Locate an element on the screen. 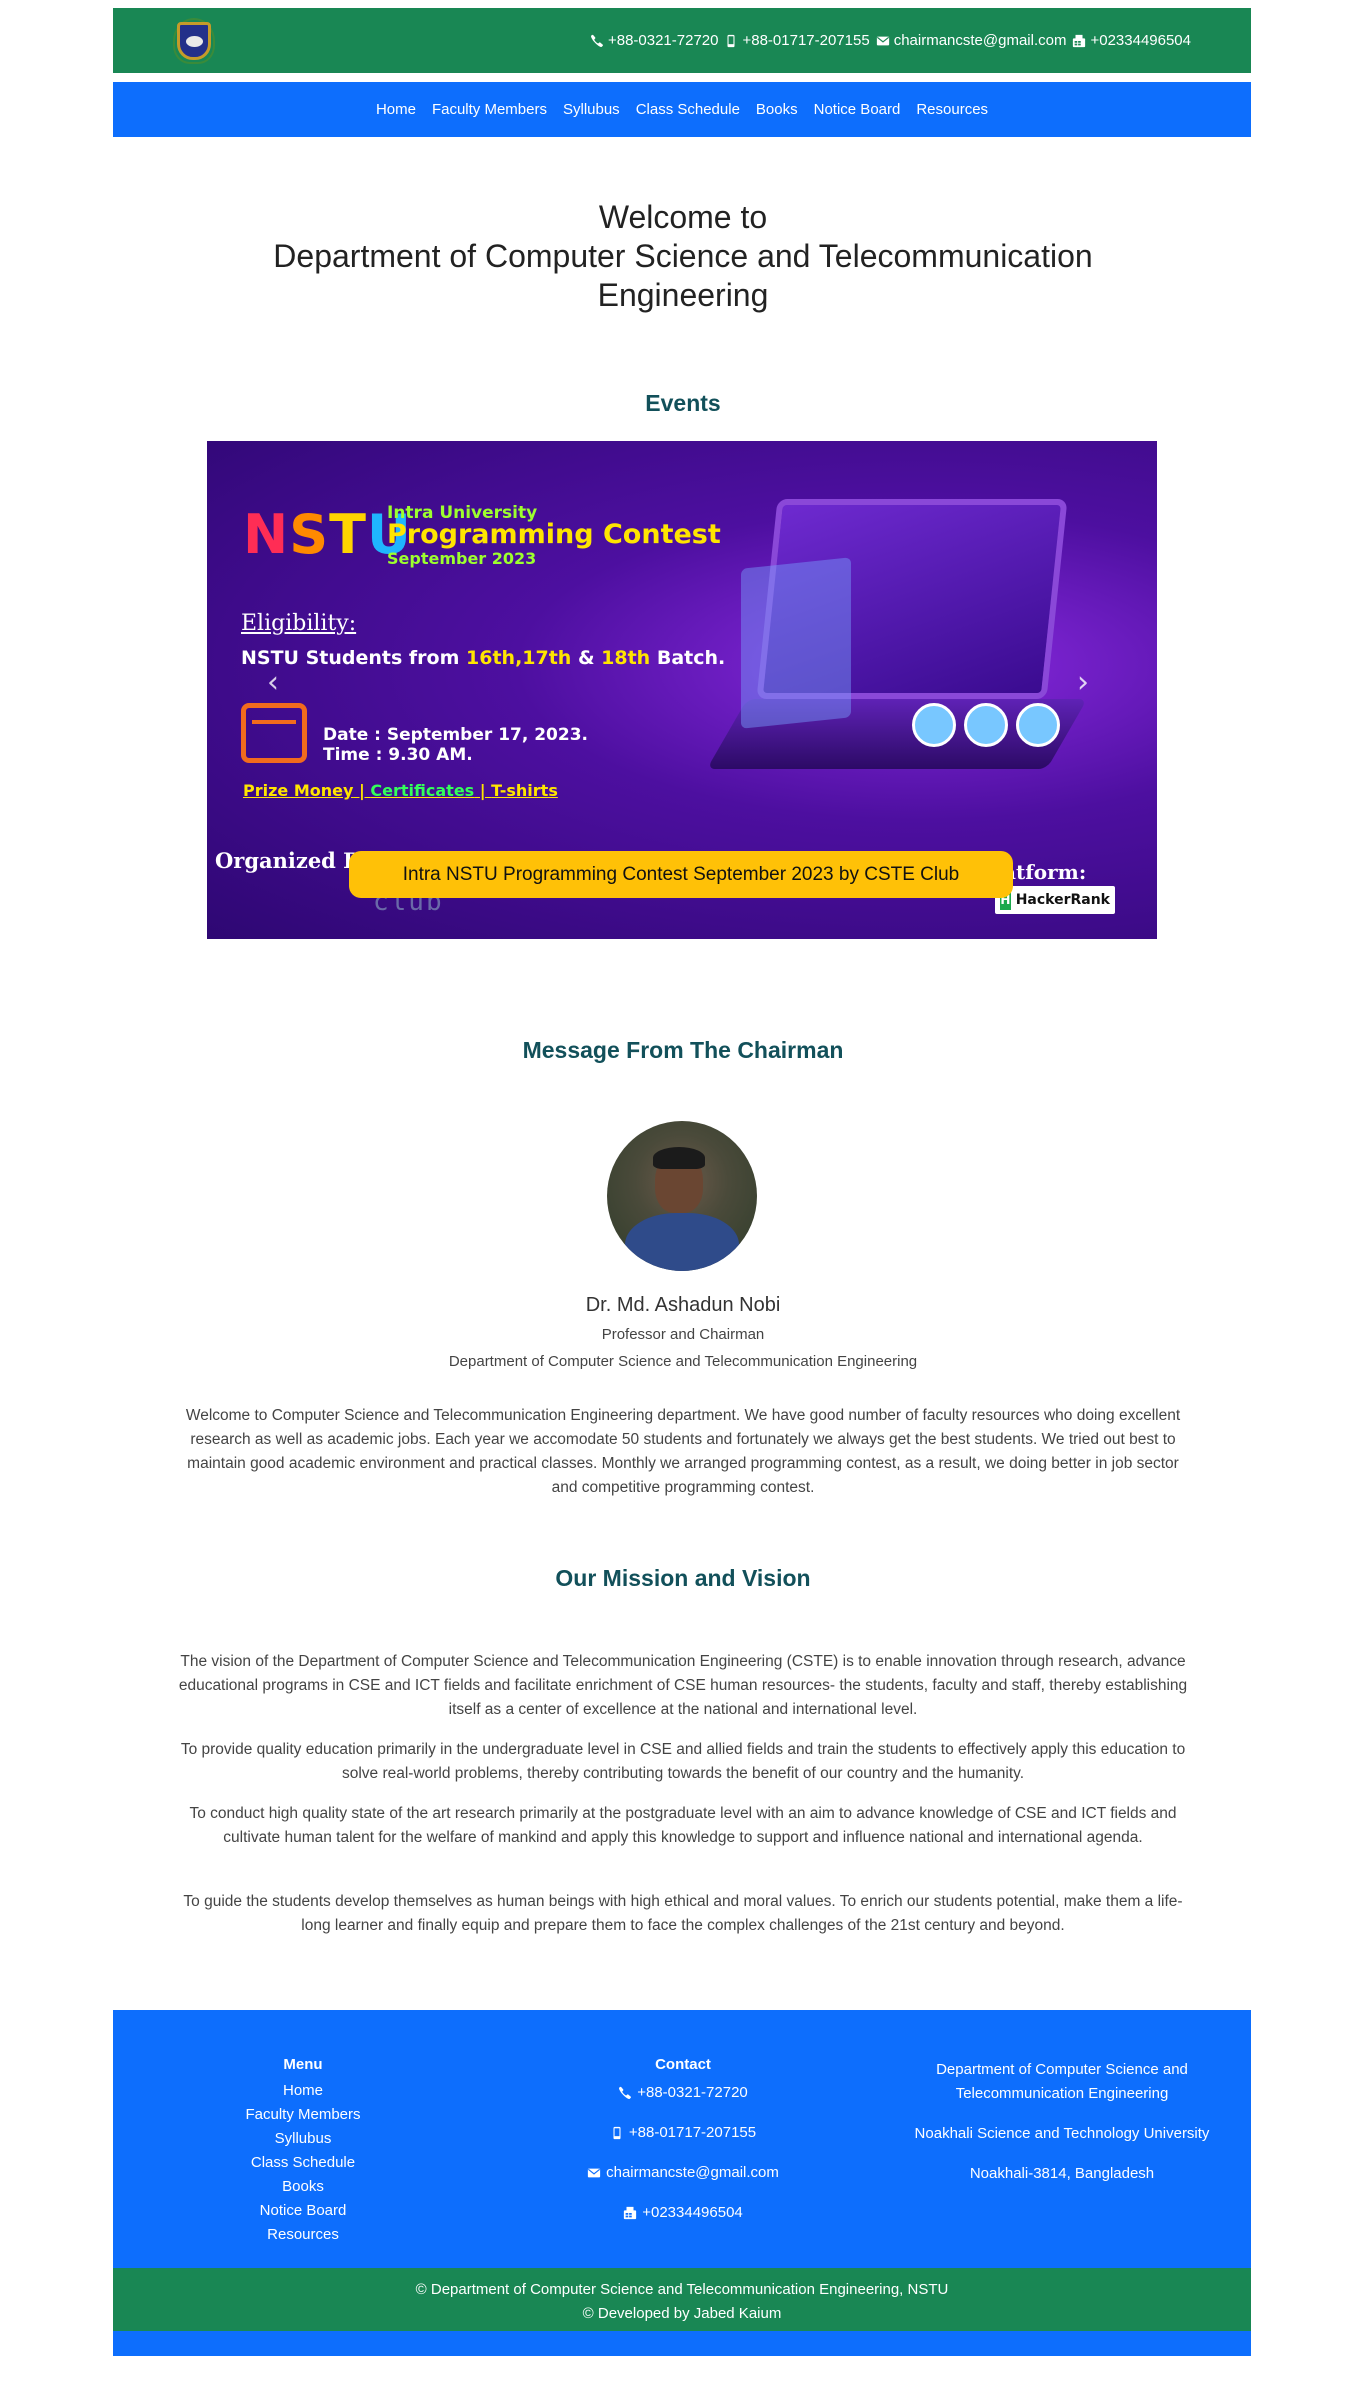 This screenshot has width=1366, height=2383. nav-home: Home is located at coordinates (396, 109).